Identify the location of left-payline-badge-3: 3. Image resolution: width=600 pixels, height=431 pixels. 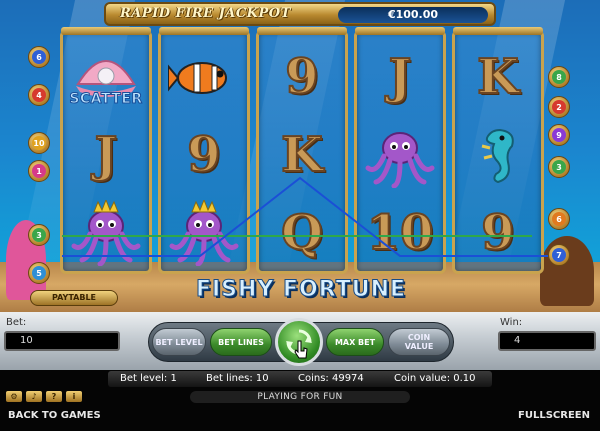
(39, 235).